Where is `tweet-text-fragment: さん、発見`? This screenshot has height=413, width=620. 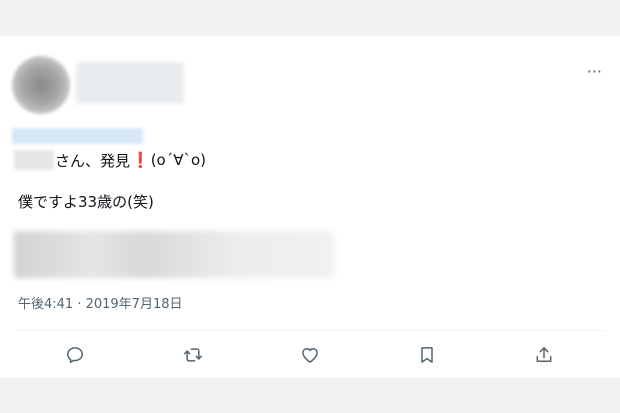
tweet-text-fragment: さん、発見 is located at coordinates (93, 160).